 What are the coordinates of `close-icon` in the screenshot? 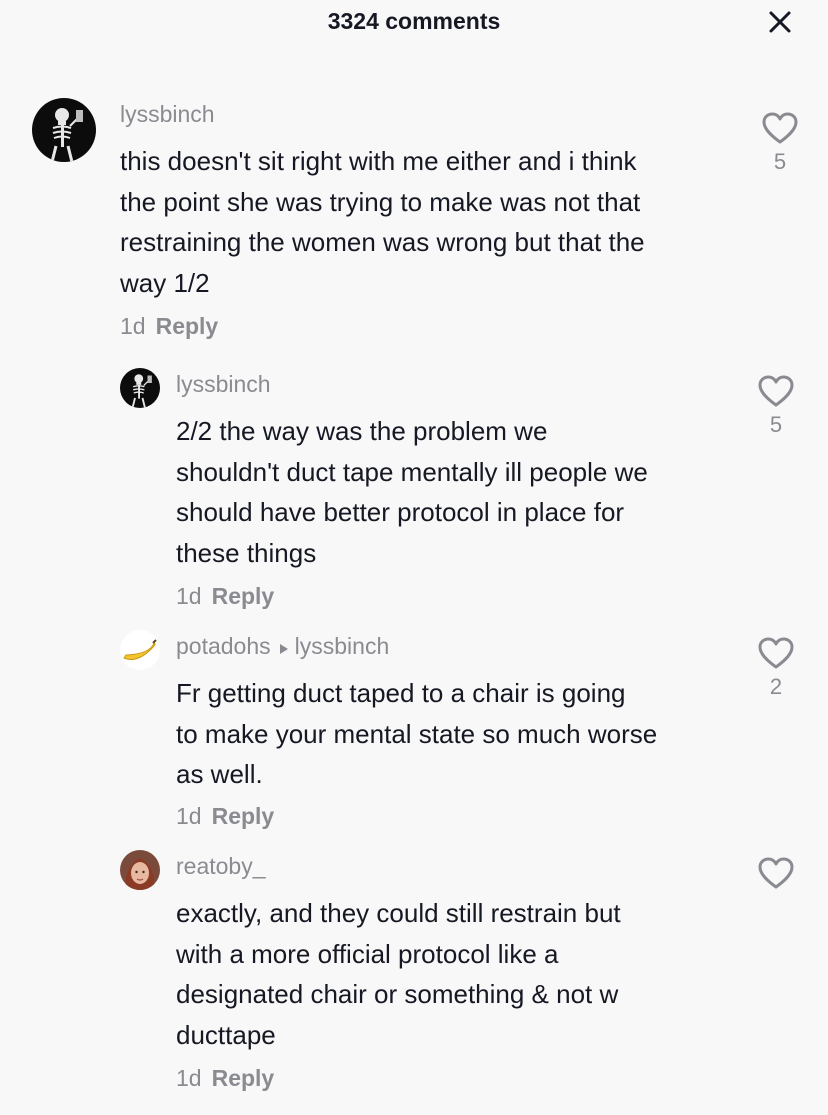 It's located at (780, 22).